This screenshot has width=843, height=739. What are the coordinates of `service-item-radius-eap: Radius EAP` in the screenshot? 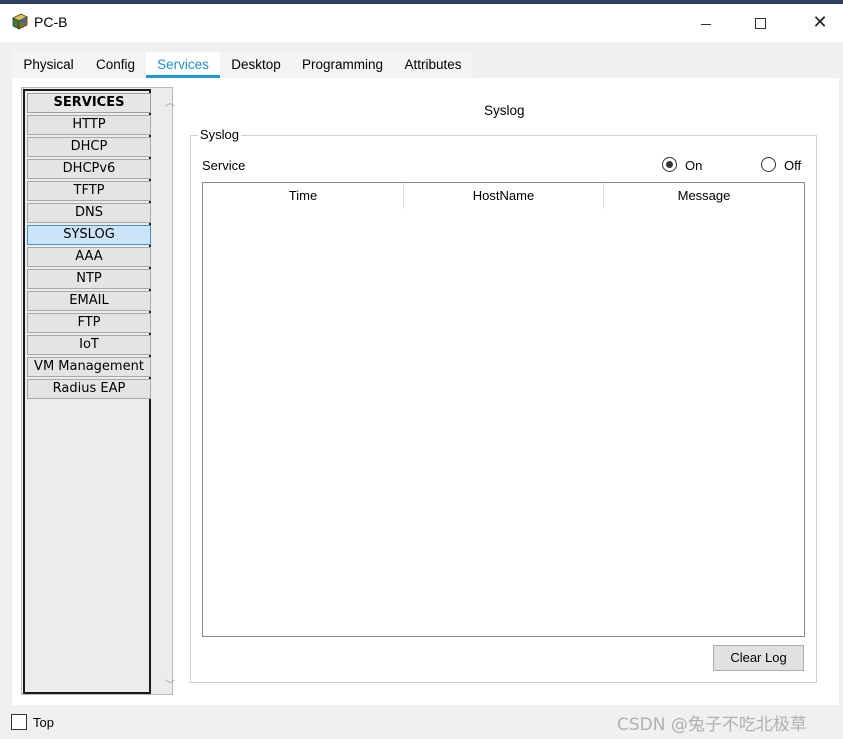 It's located at (89, 389).